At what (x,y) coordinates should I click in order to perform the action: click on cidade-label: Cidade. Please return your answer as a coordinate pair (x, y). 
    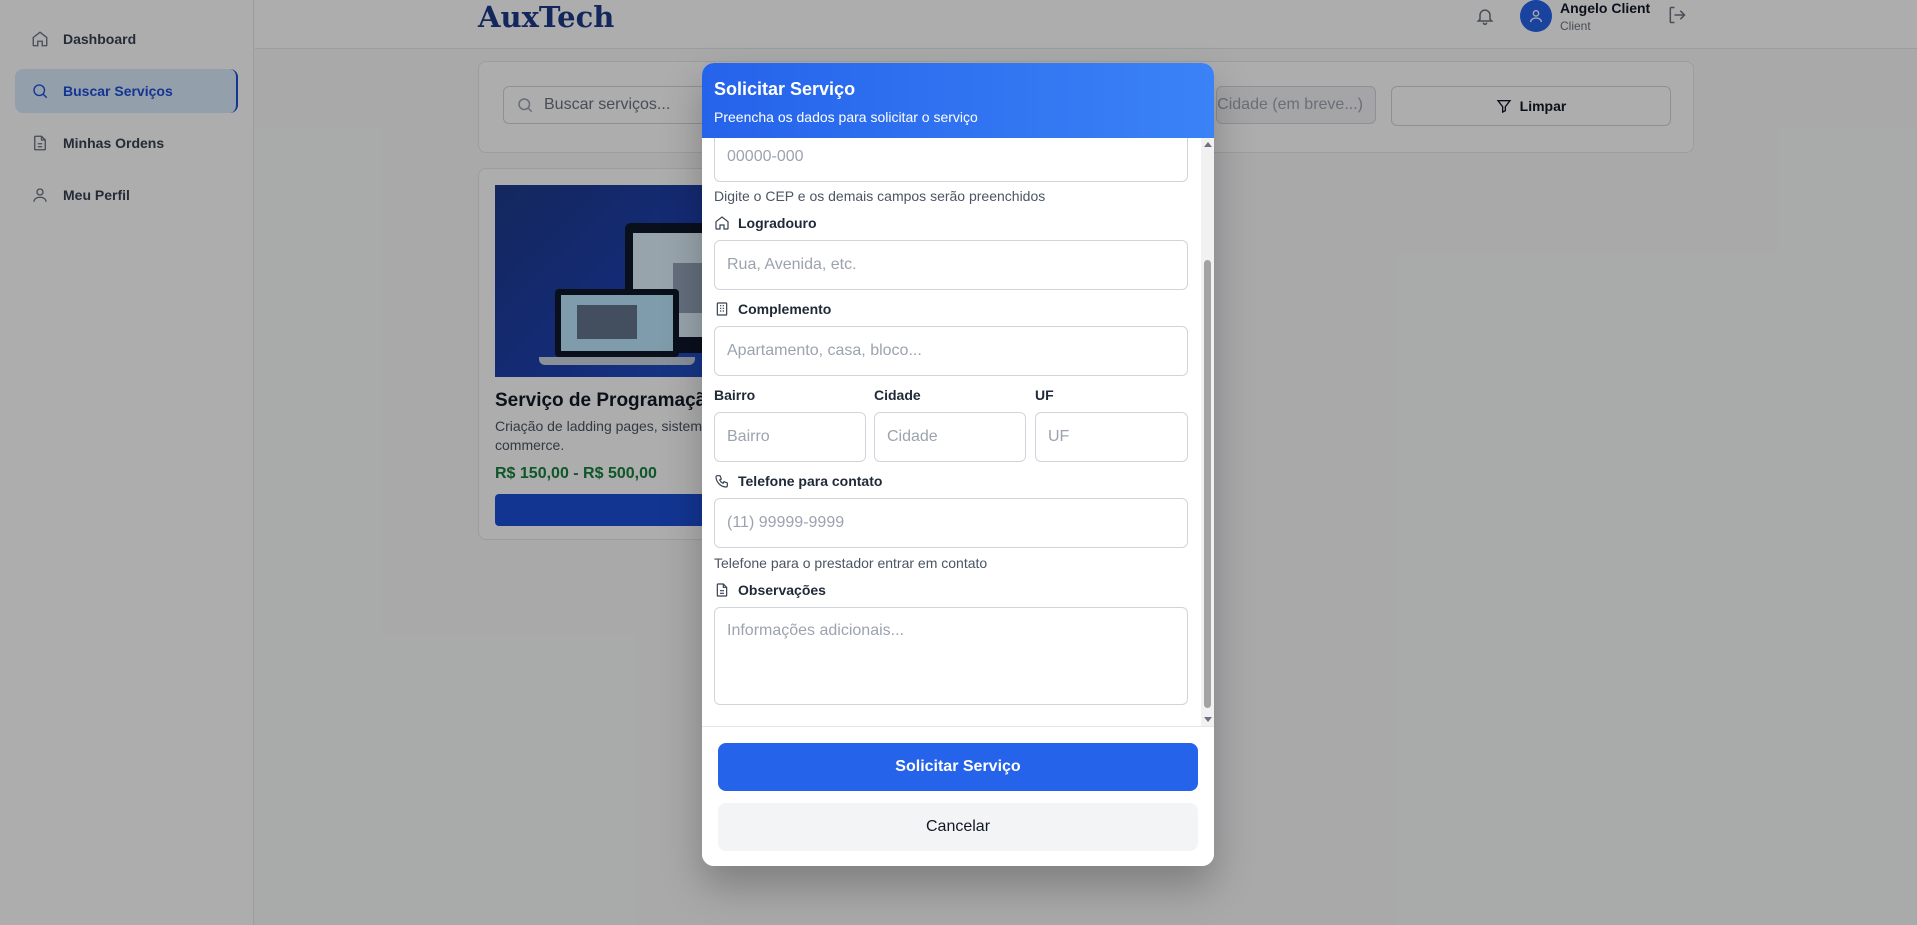
    Looking at the image, I should click on (897, 395).